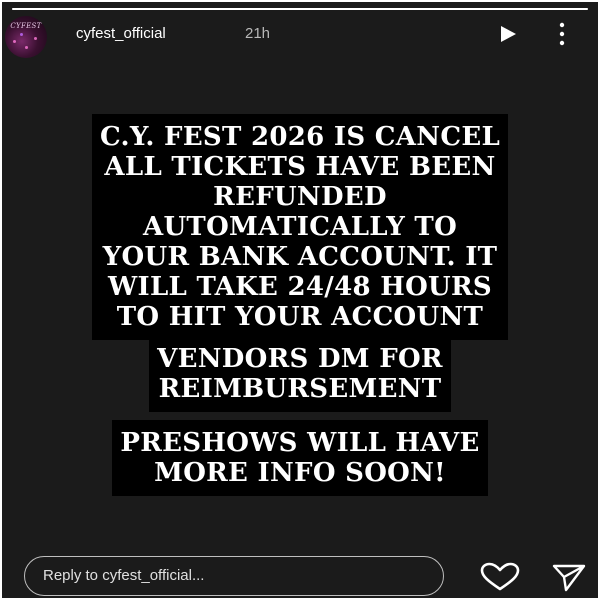  I want to click on story-progress-bar, so click(300, 9).